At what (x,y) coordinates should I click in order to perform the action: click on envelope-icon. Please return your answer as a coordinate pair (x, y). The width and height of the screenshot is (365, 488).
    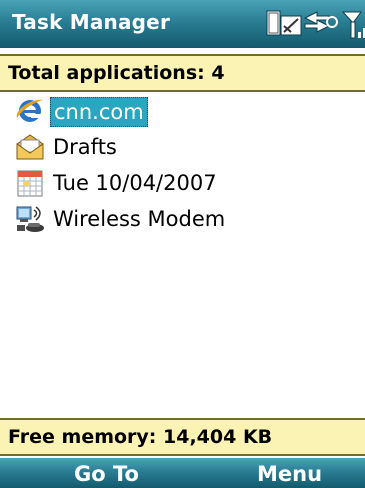
    Looking at the image, I should click on (30, 147).